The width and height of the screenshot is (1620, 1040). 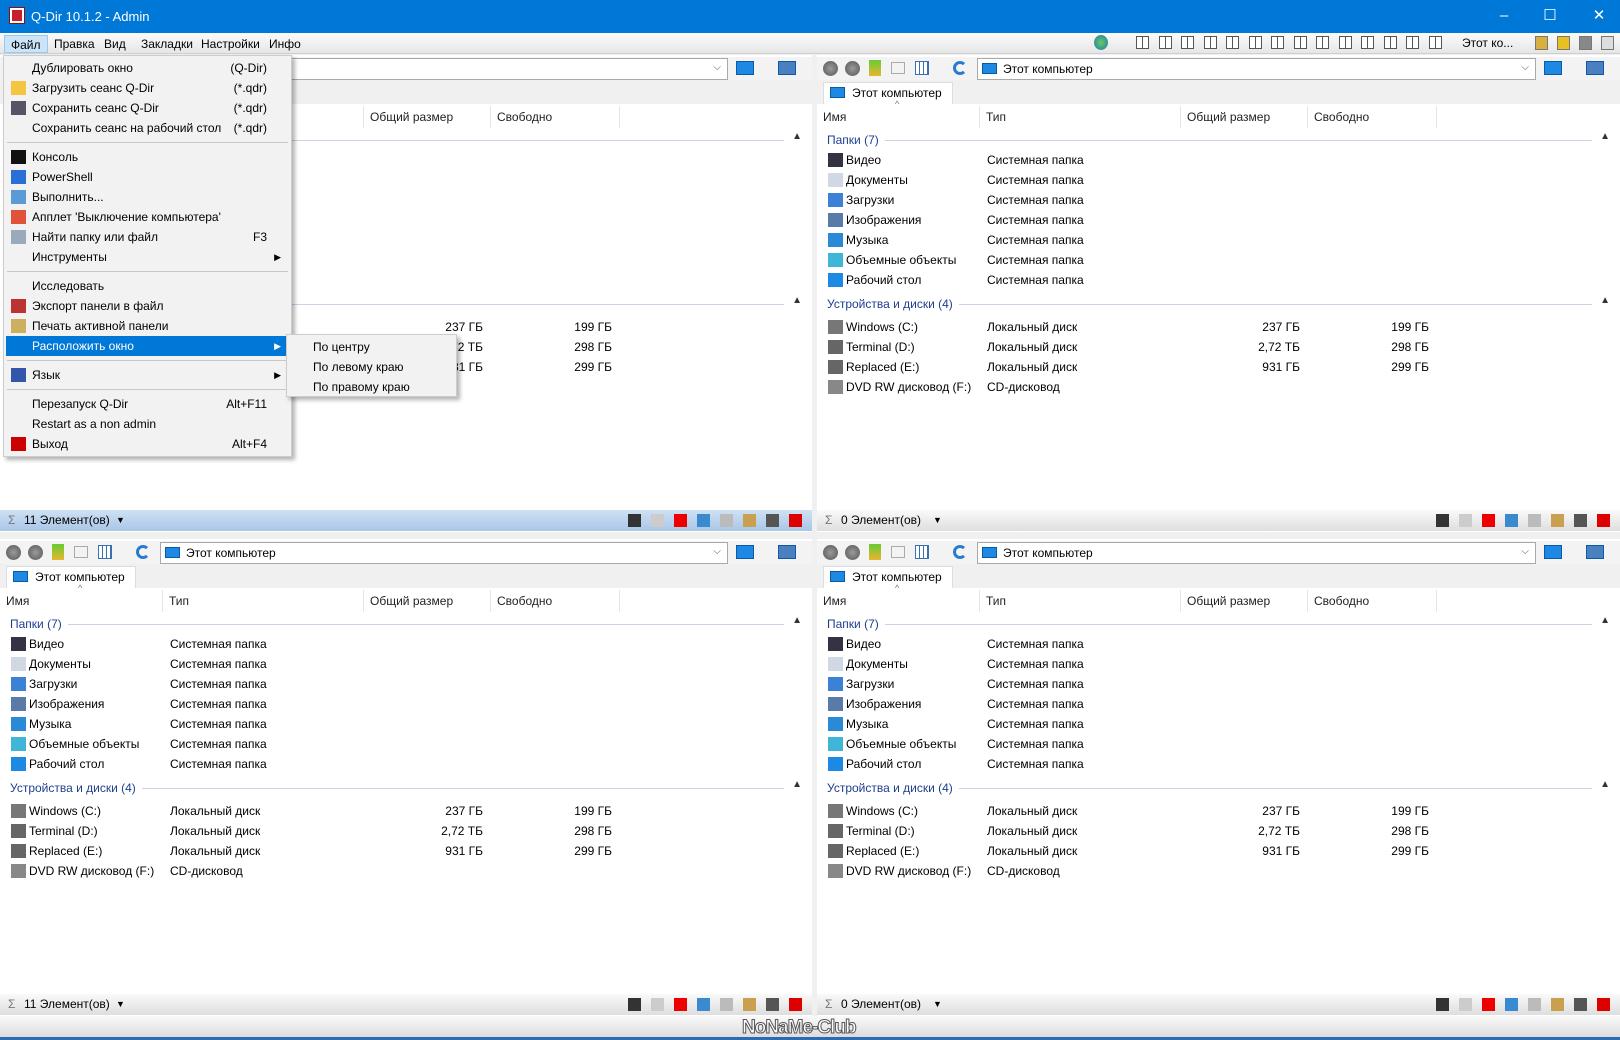 What do you see at coordinates (1563, 43) in the screenshot?
I see `favorites-star-icon` at bounding box center [1563, 43].